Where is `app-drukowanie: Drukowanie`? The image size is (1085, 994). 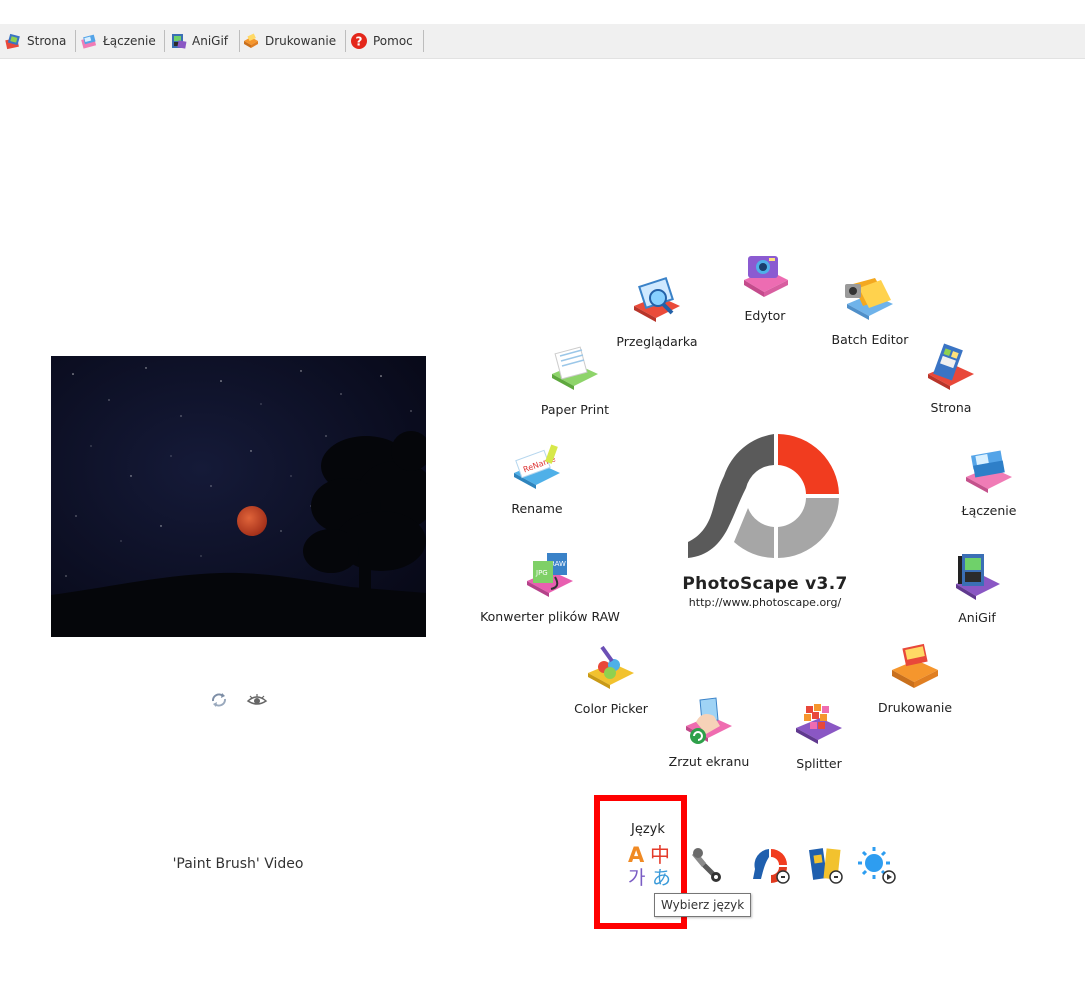
app-drukowanie: Drukowanie is located at coordinates (915, 678).